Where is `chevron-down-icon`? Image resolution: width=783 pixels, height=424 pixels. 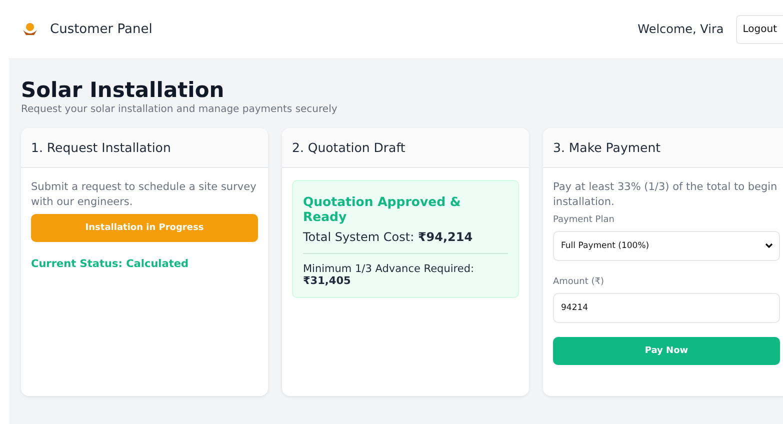
chevron-down-icon is located at coordinates (769, 246).